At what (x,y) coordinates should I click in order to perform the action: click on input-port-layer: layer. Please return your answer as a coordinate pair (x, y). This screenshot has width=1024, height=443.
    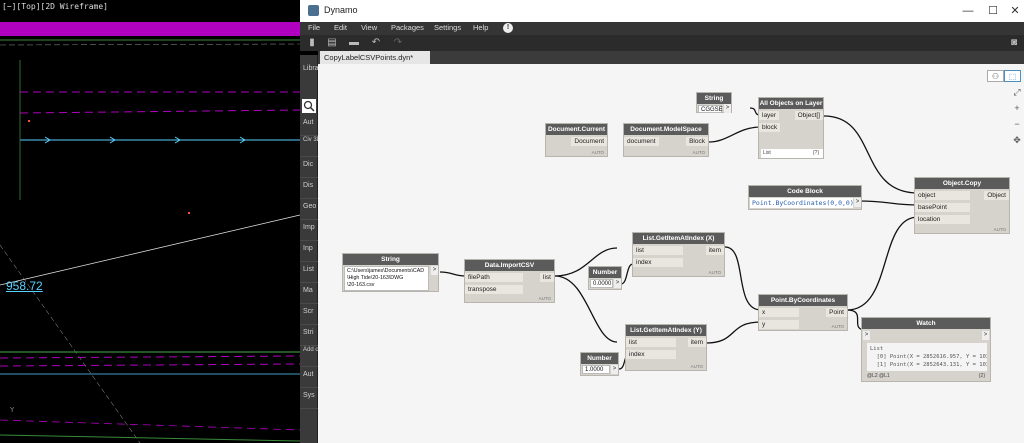
    Looking at the image, I should click on (769, 115).